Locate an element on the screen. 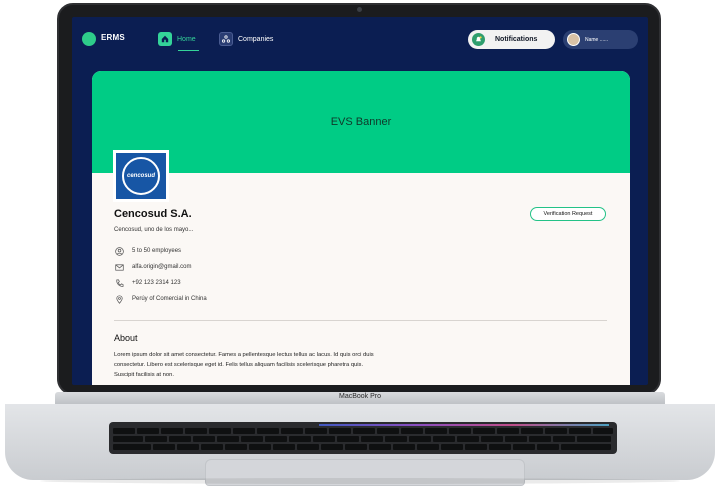  company-logo-ring: cencosud is located at coordinates (141, 176).